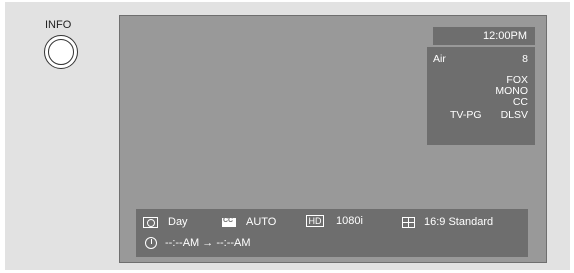 The width and height of the screenshot is (574, 273). I want to click on picture-mode-item: Day, so click(165, 222).